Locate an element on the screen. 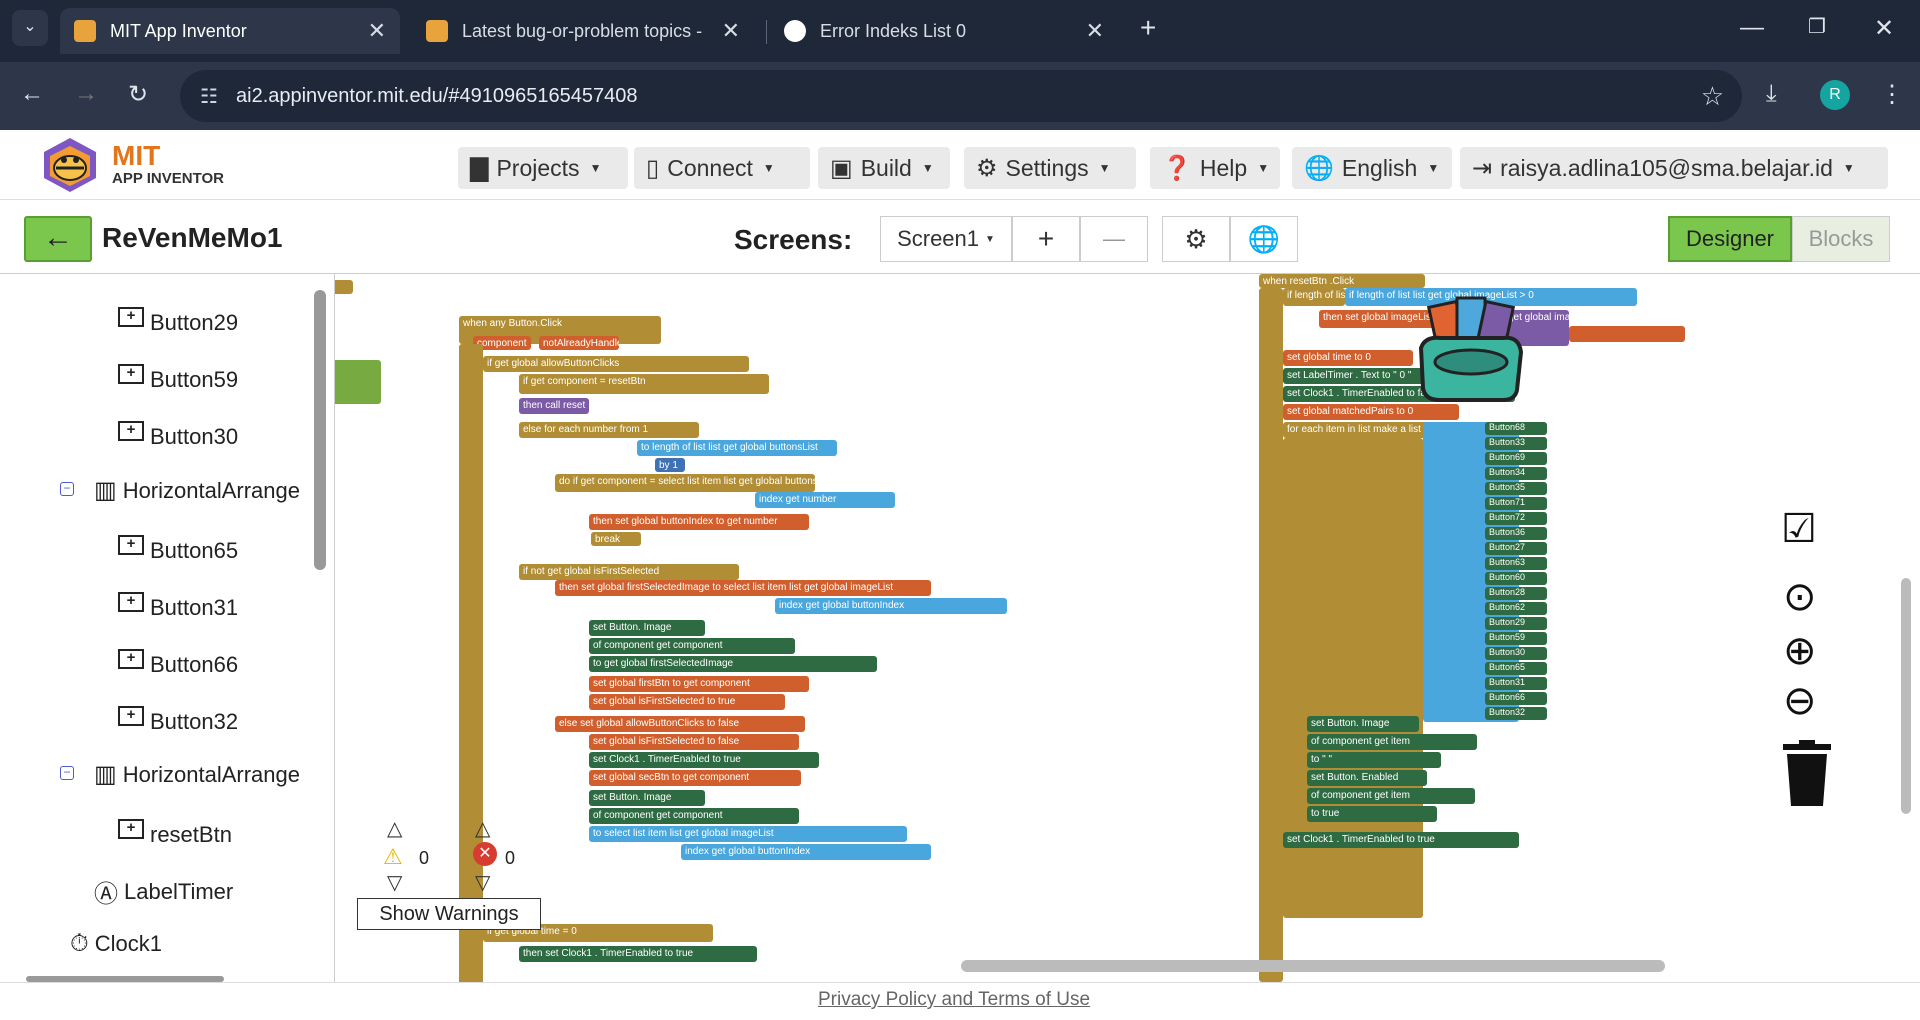 This screenshot has width=1920, height=1020. browser-menu-icon: ⋮ is located at coordinates (1892, 94).